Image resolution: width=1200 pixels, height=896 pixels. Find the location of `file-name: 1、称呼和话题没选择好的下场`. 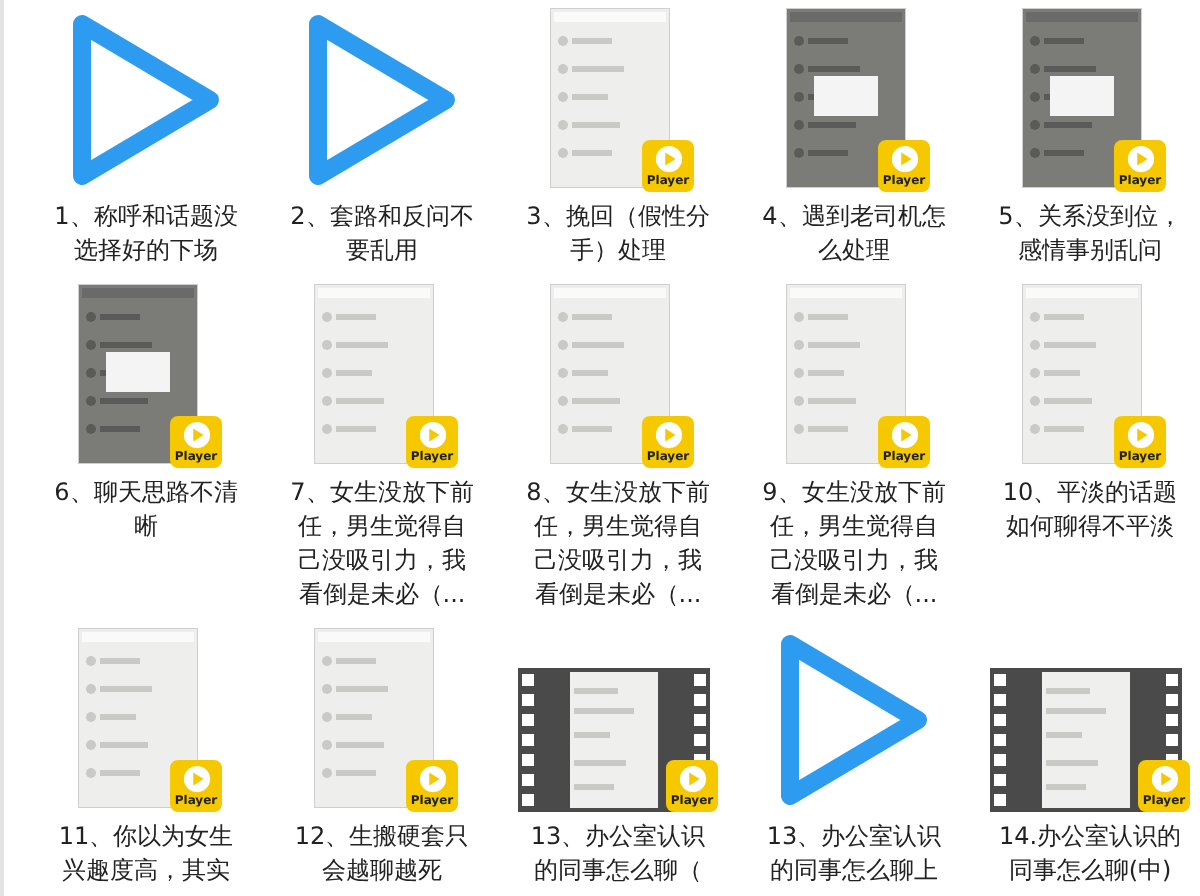

file-name: 1、称呼和话题没选择好的下场 is located at coordinates (146, 234).